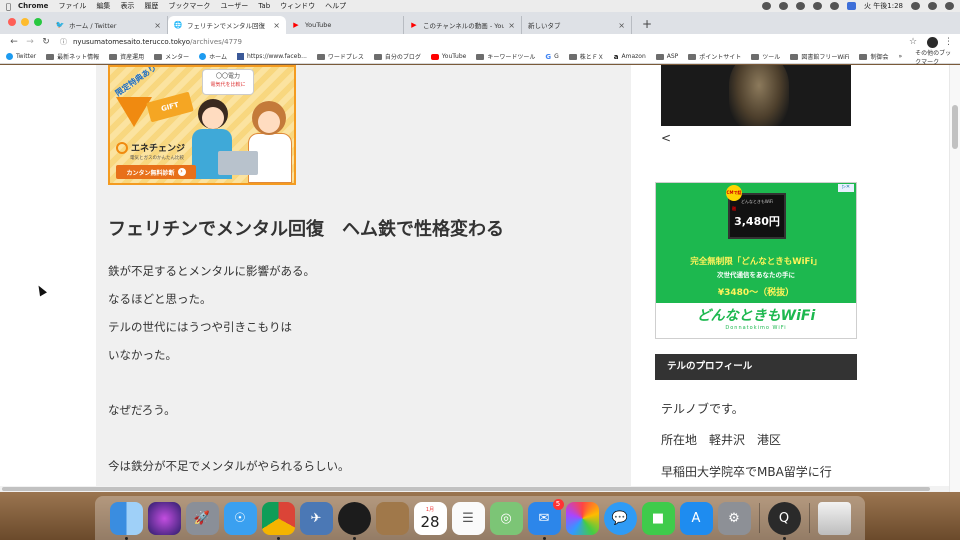  What do you see at coordinates (213, 118) in the screenshot?
I see `person-face` at bounding box center [213, 118].